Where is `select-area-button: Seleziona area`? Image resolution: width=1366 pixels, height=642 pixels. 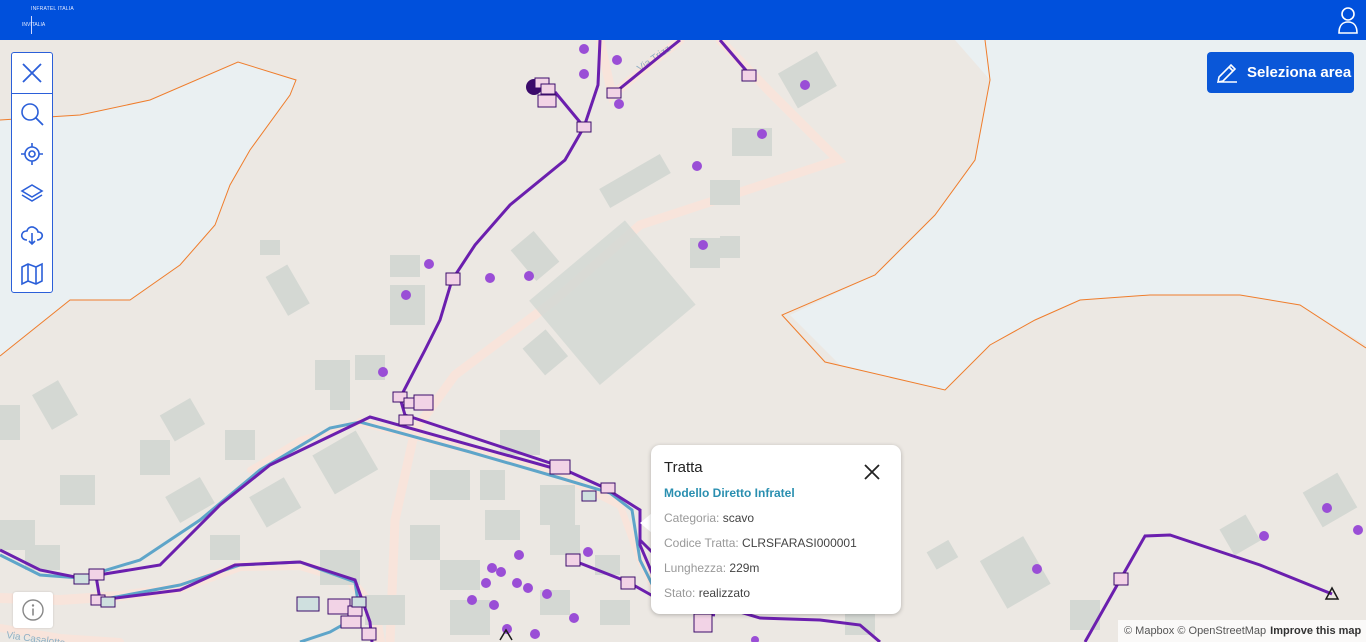 select-area-button: Seleziona area is located at coordinates (1280, 72).